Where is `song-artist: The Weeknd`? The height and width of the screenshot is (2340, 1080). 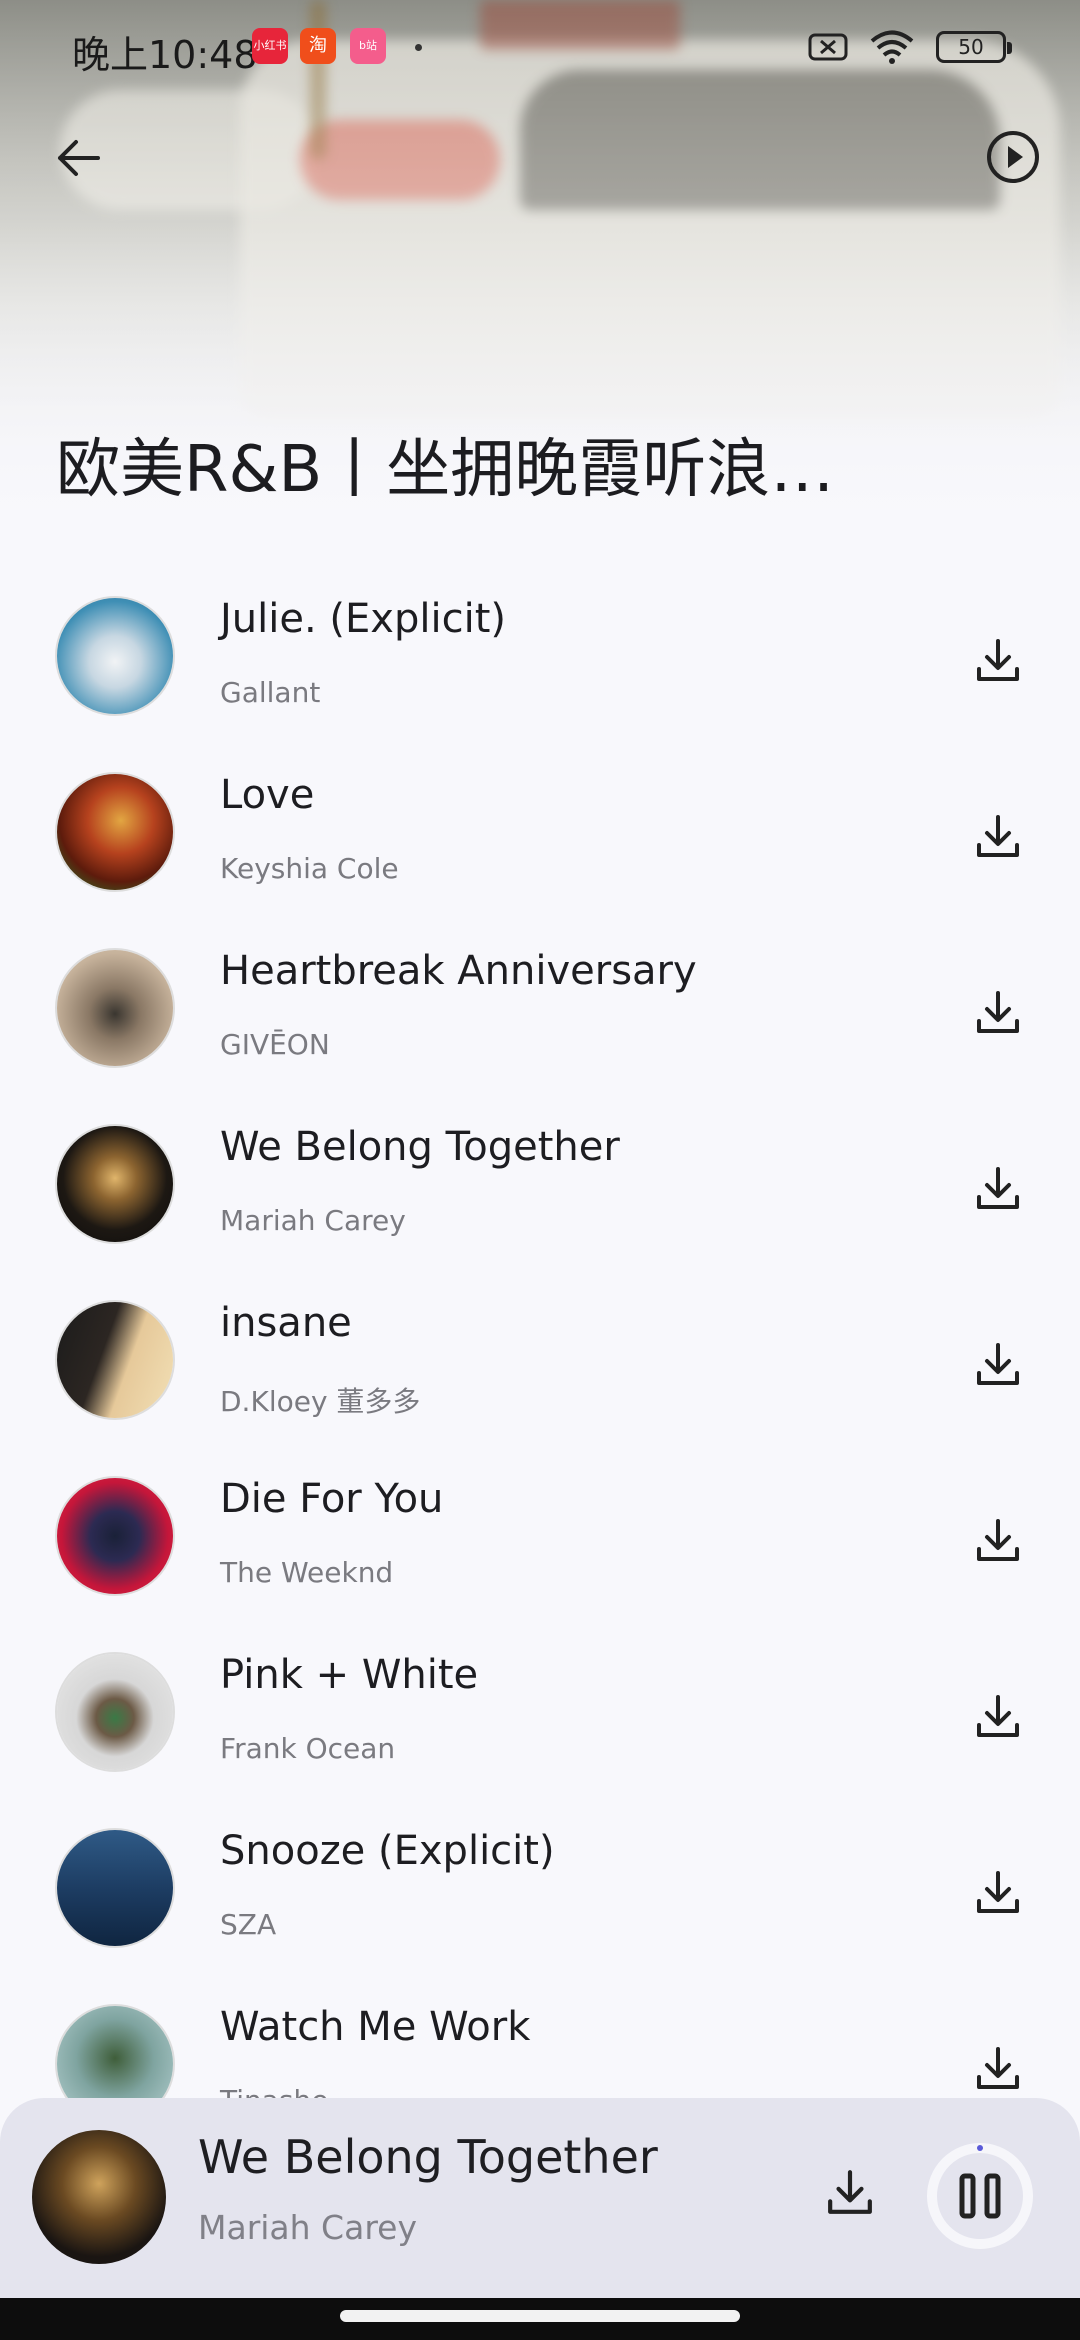 song-artist: The Weeknd is located at coordinates (307, 1572).